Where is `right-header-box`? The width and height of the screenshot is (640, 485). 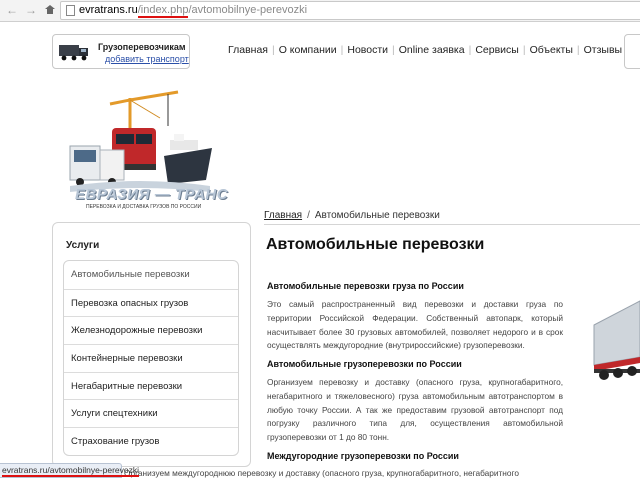
right-header-box is located at coordinates (632, 51).